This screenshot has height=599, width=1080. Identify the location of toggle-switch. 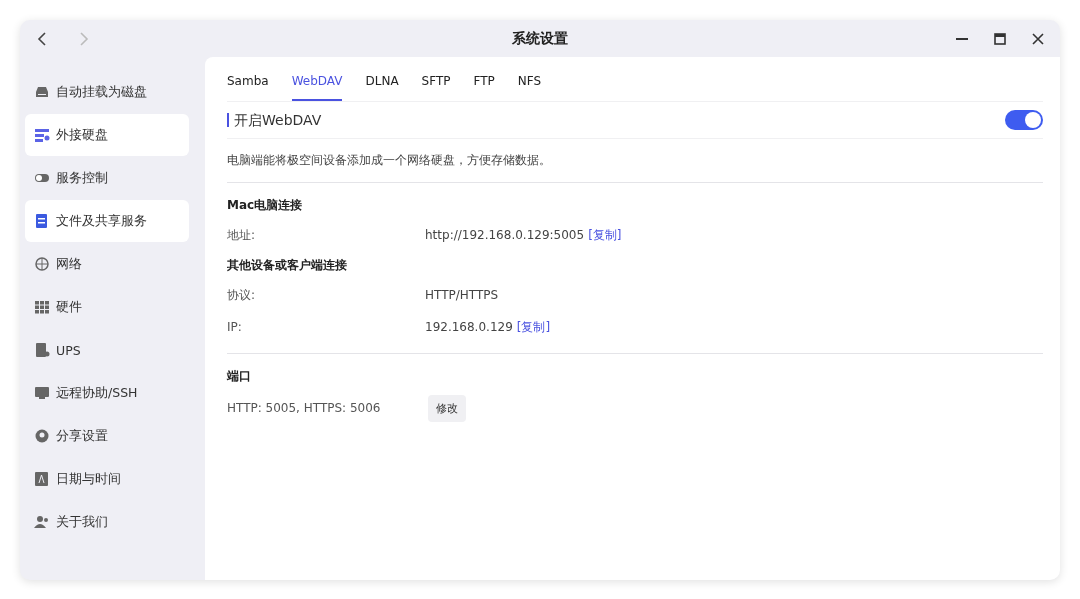
(1024, 120).